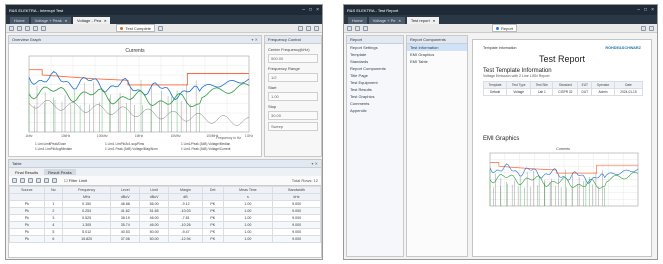  I want to click on nav-item: Template, so click(375, 54).